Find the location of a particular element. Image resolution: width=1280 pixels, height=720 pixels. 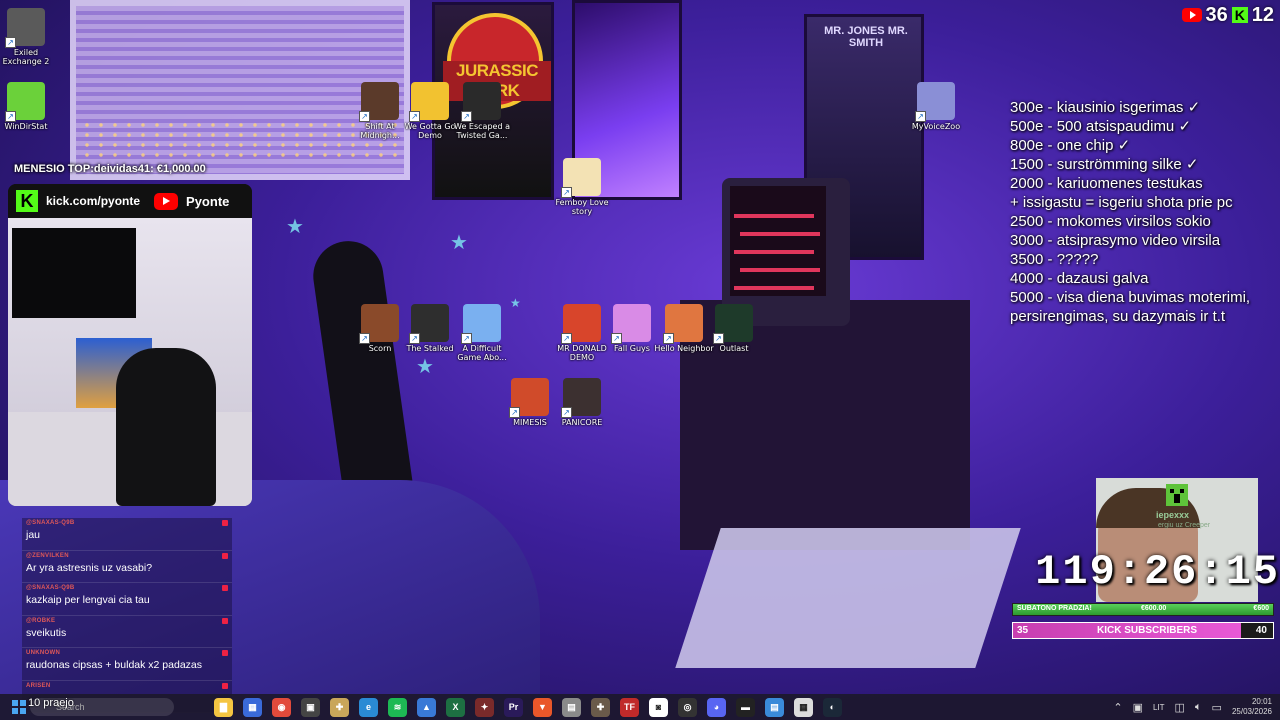

desktop-icon: ↗ Exiled Exchange 2 is located at coordinates (29, 37).